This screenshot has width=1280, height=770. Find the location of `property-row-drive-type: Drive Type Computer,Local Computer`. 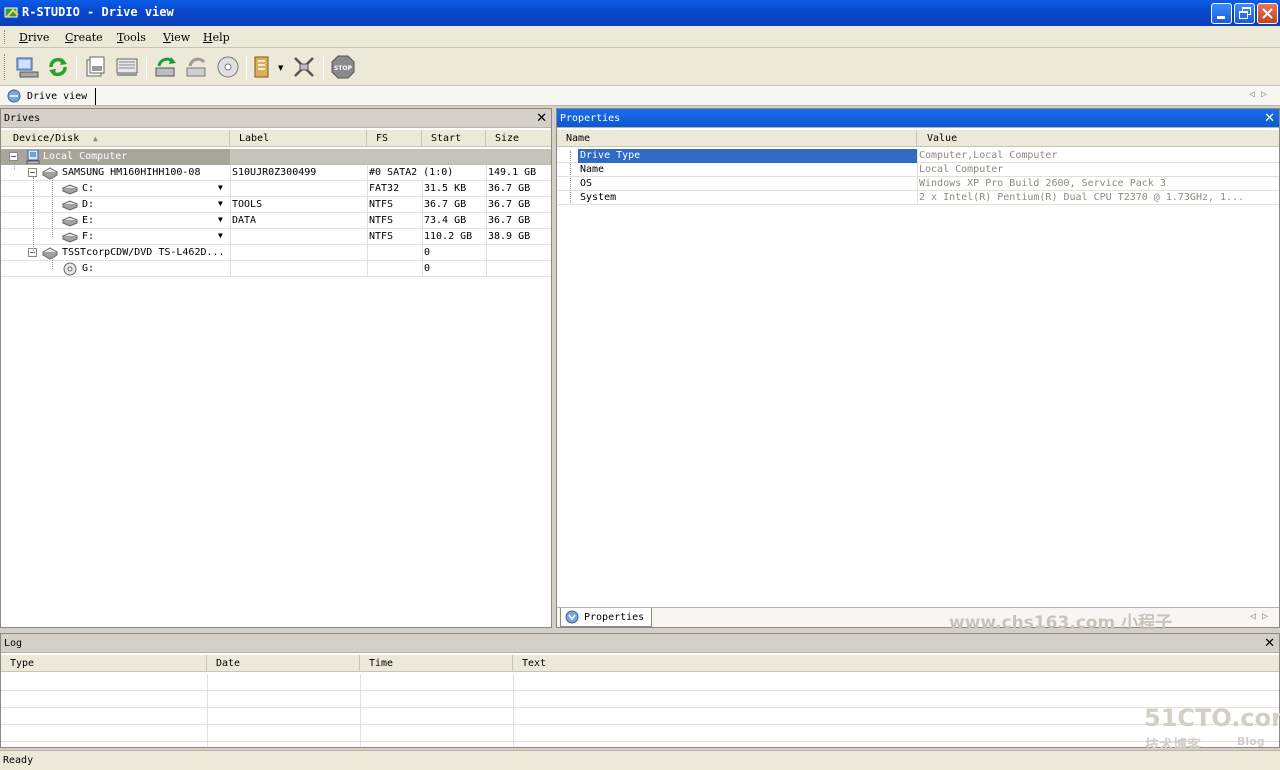

property-row-drive-type: Drive Type Computer,Local Computer is located at coordinates (918, 156).